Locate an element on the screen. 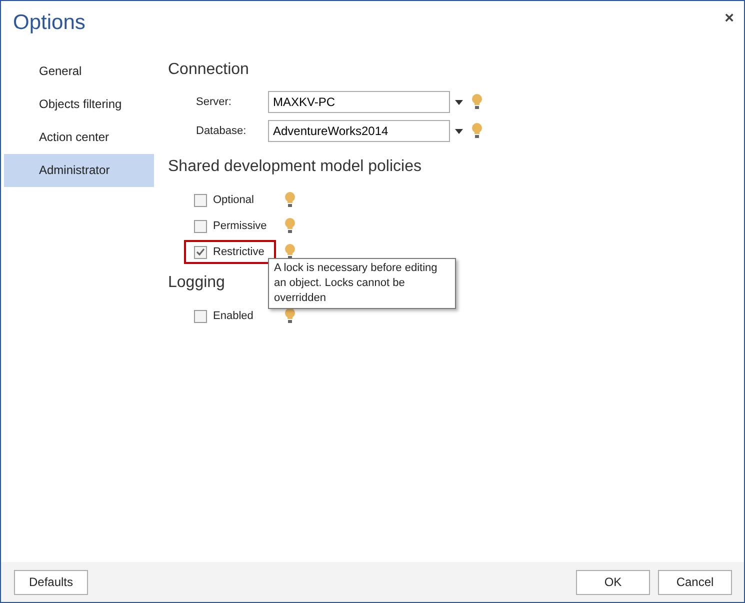 Image resolution: width=745 pixels, height=603 pixels. ok-button: OK is located at coordinates (613, 582).